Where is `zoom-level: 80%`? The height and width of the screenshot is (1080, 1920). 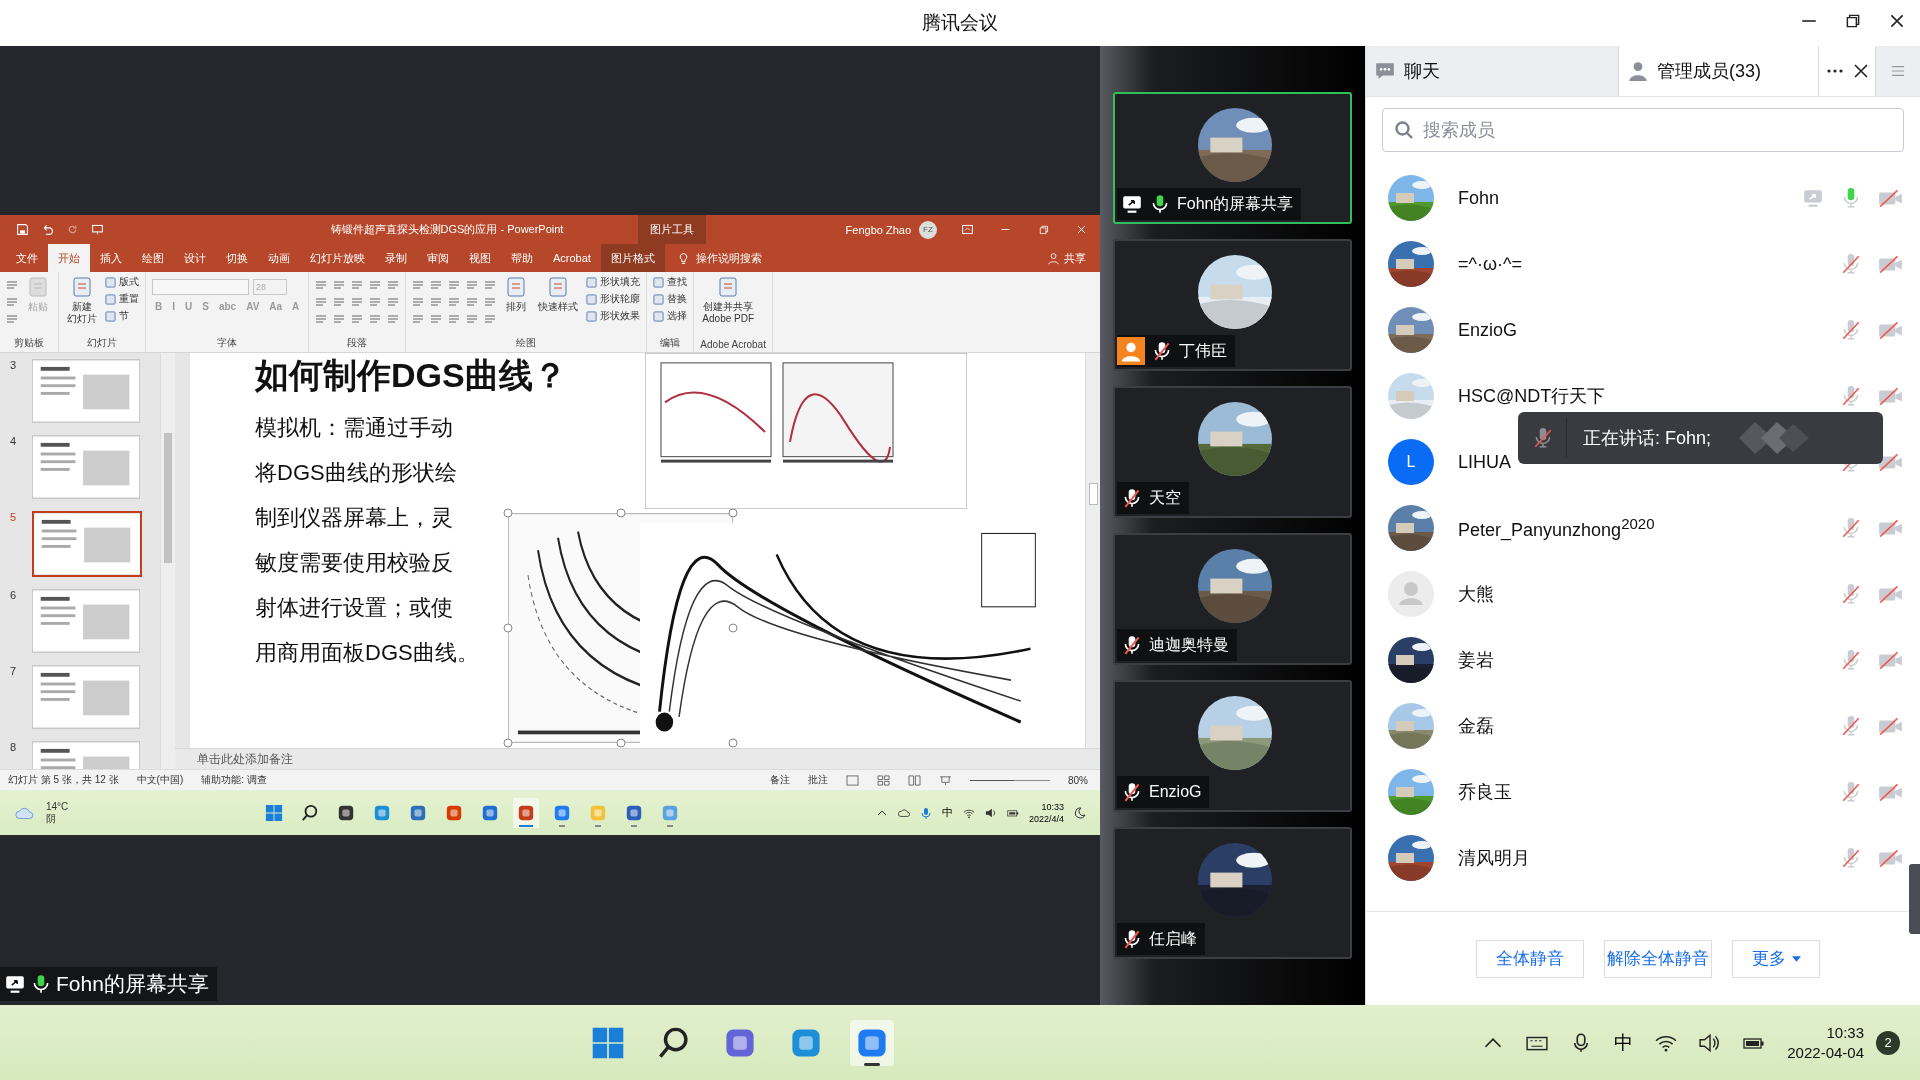 zoom-level: 80% is located at coordinates (1078, 780).